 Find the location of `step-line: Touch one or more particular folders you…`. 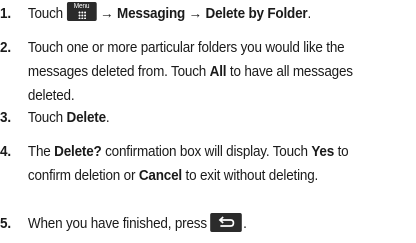

step-line: Touch one or more particular folders you… is located at coordinates (186, 48).